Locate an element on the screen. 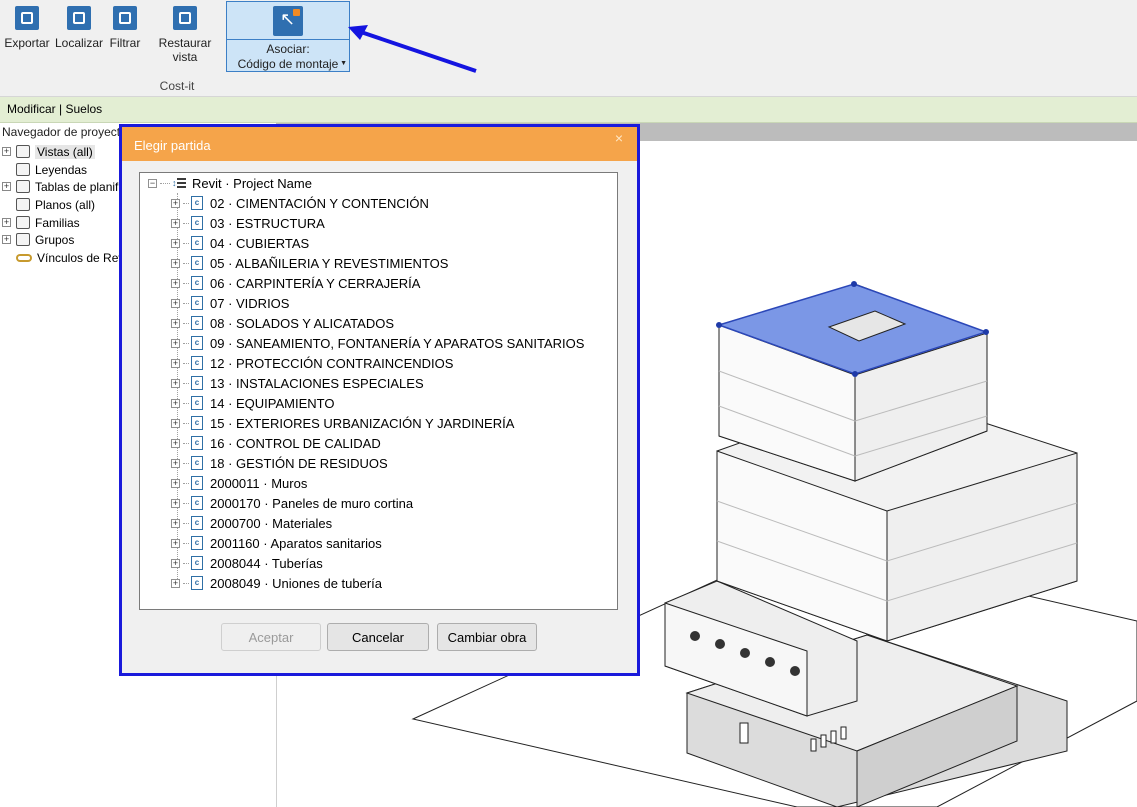 The image size is (1137, 807). browser-item-sheets: Planos (all) is located at coordinates (48, 204).